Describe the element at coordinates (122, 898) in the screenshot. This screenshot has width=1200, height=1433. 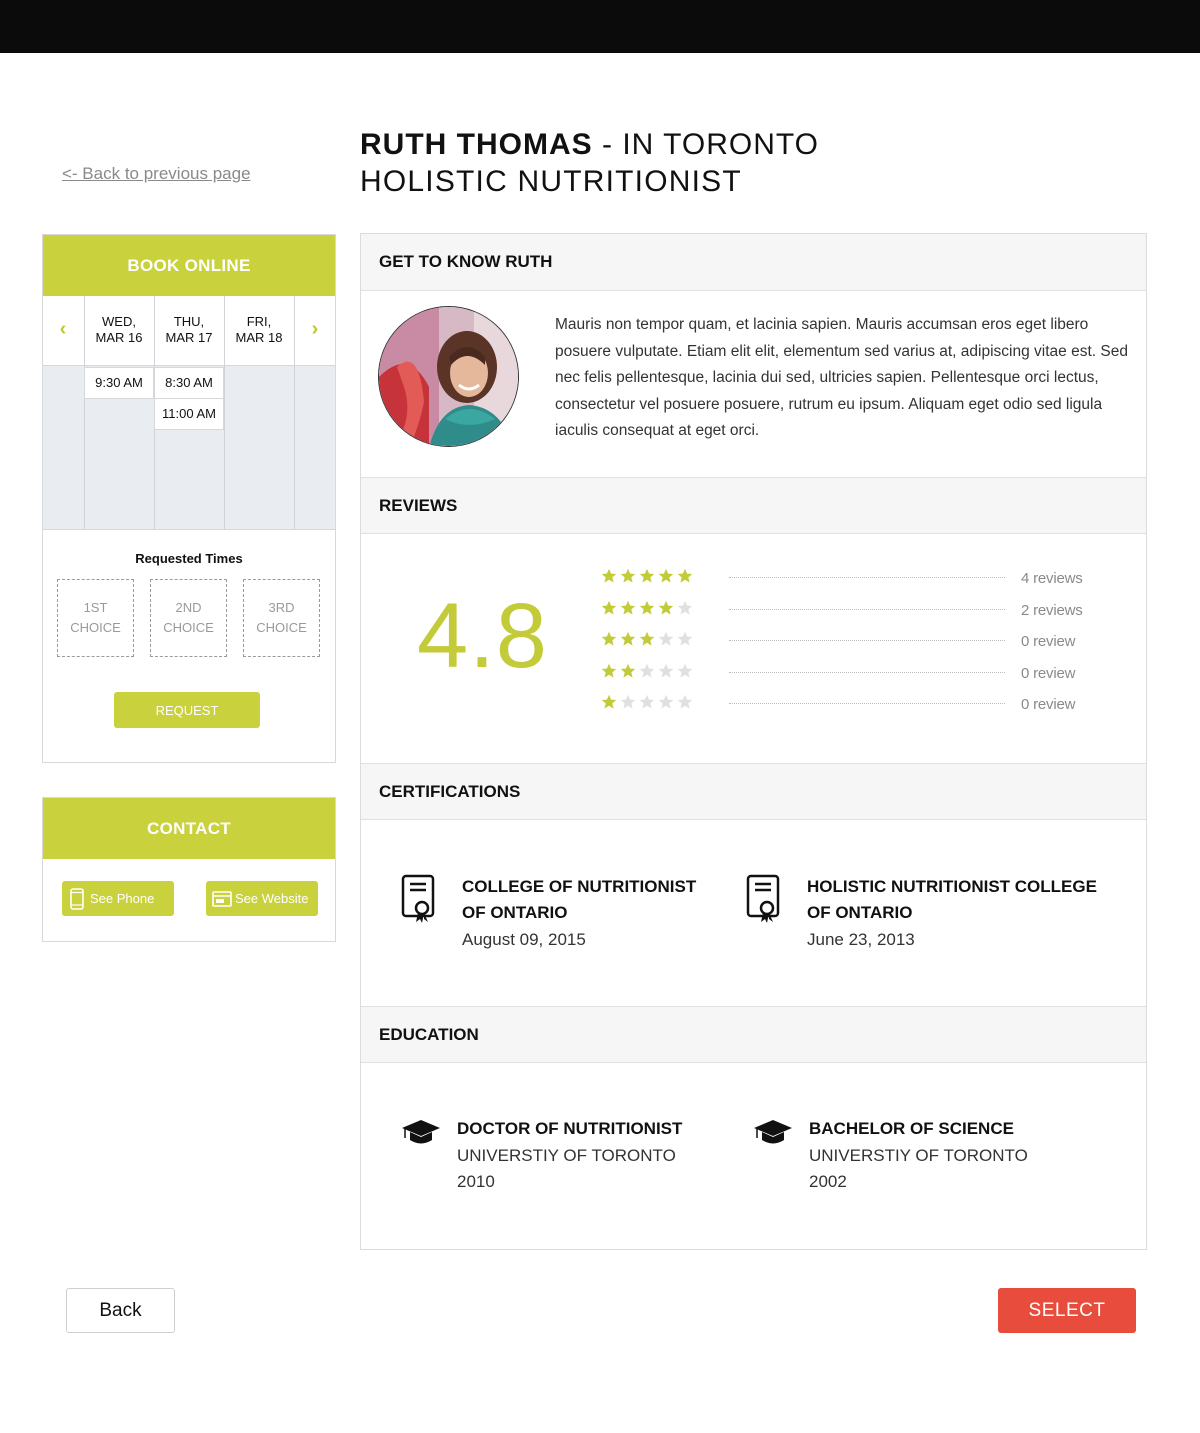
I see `see-phone-label: See Phone` at that location.